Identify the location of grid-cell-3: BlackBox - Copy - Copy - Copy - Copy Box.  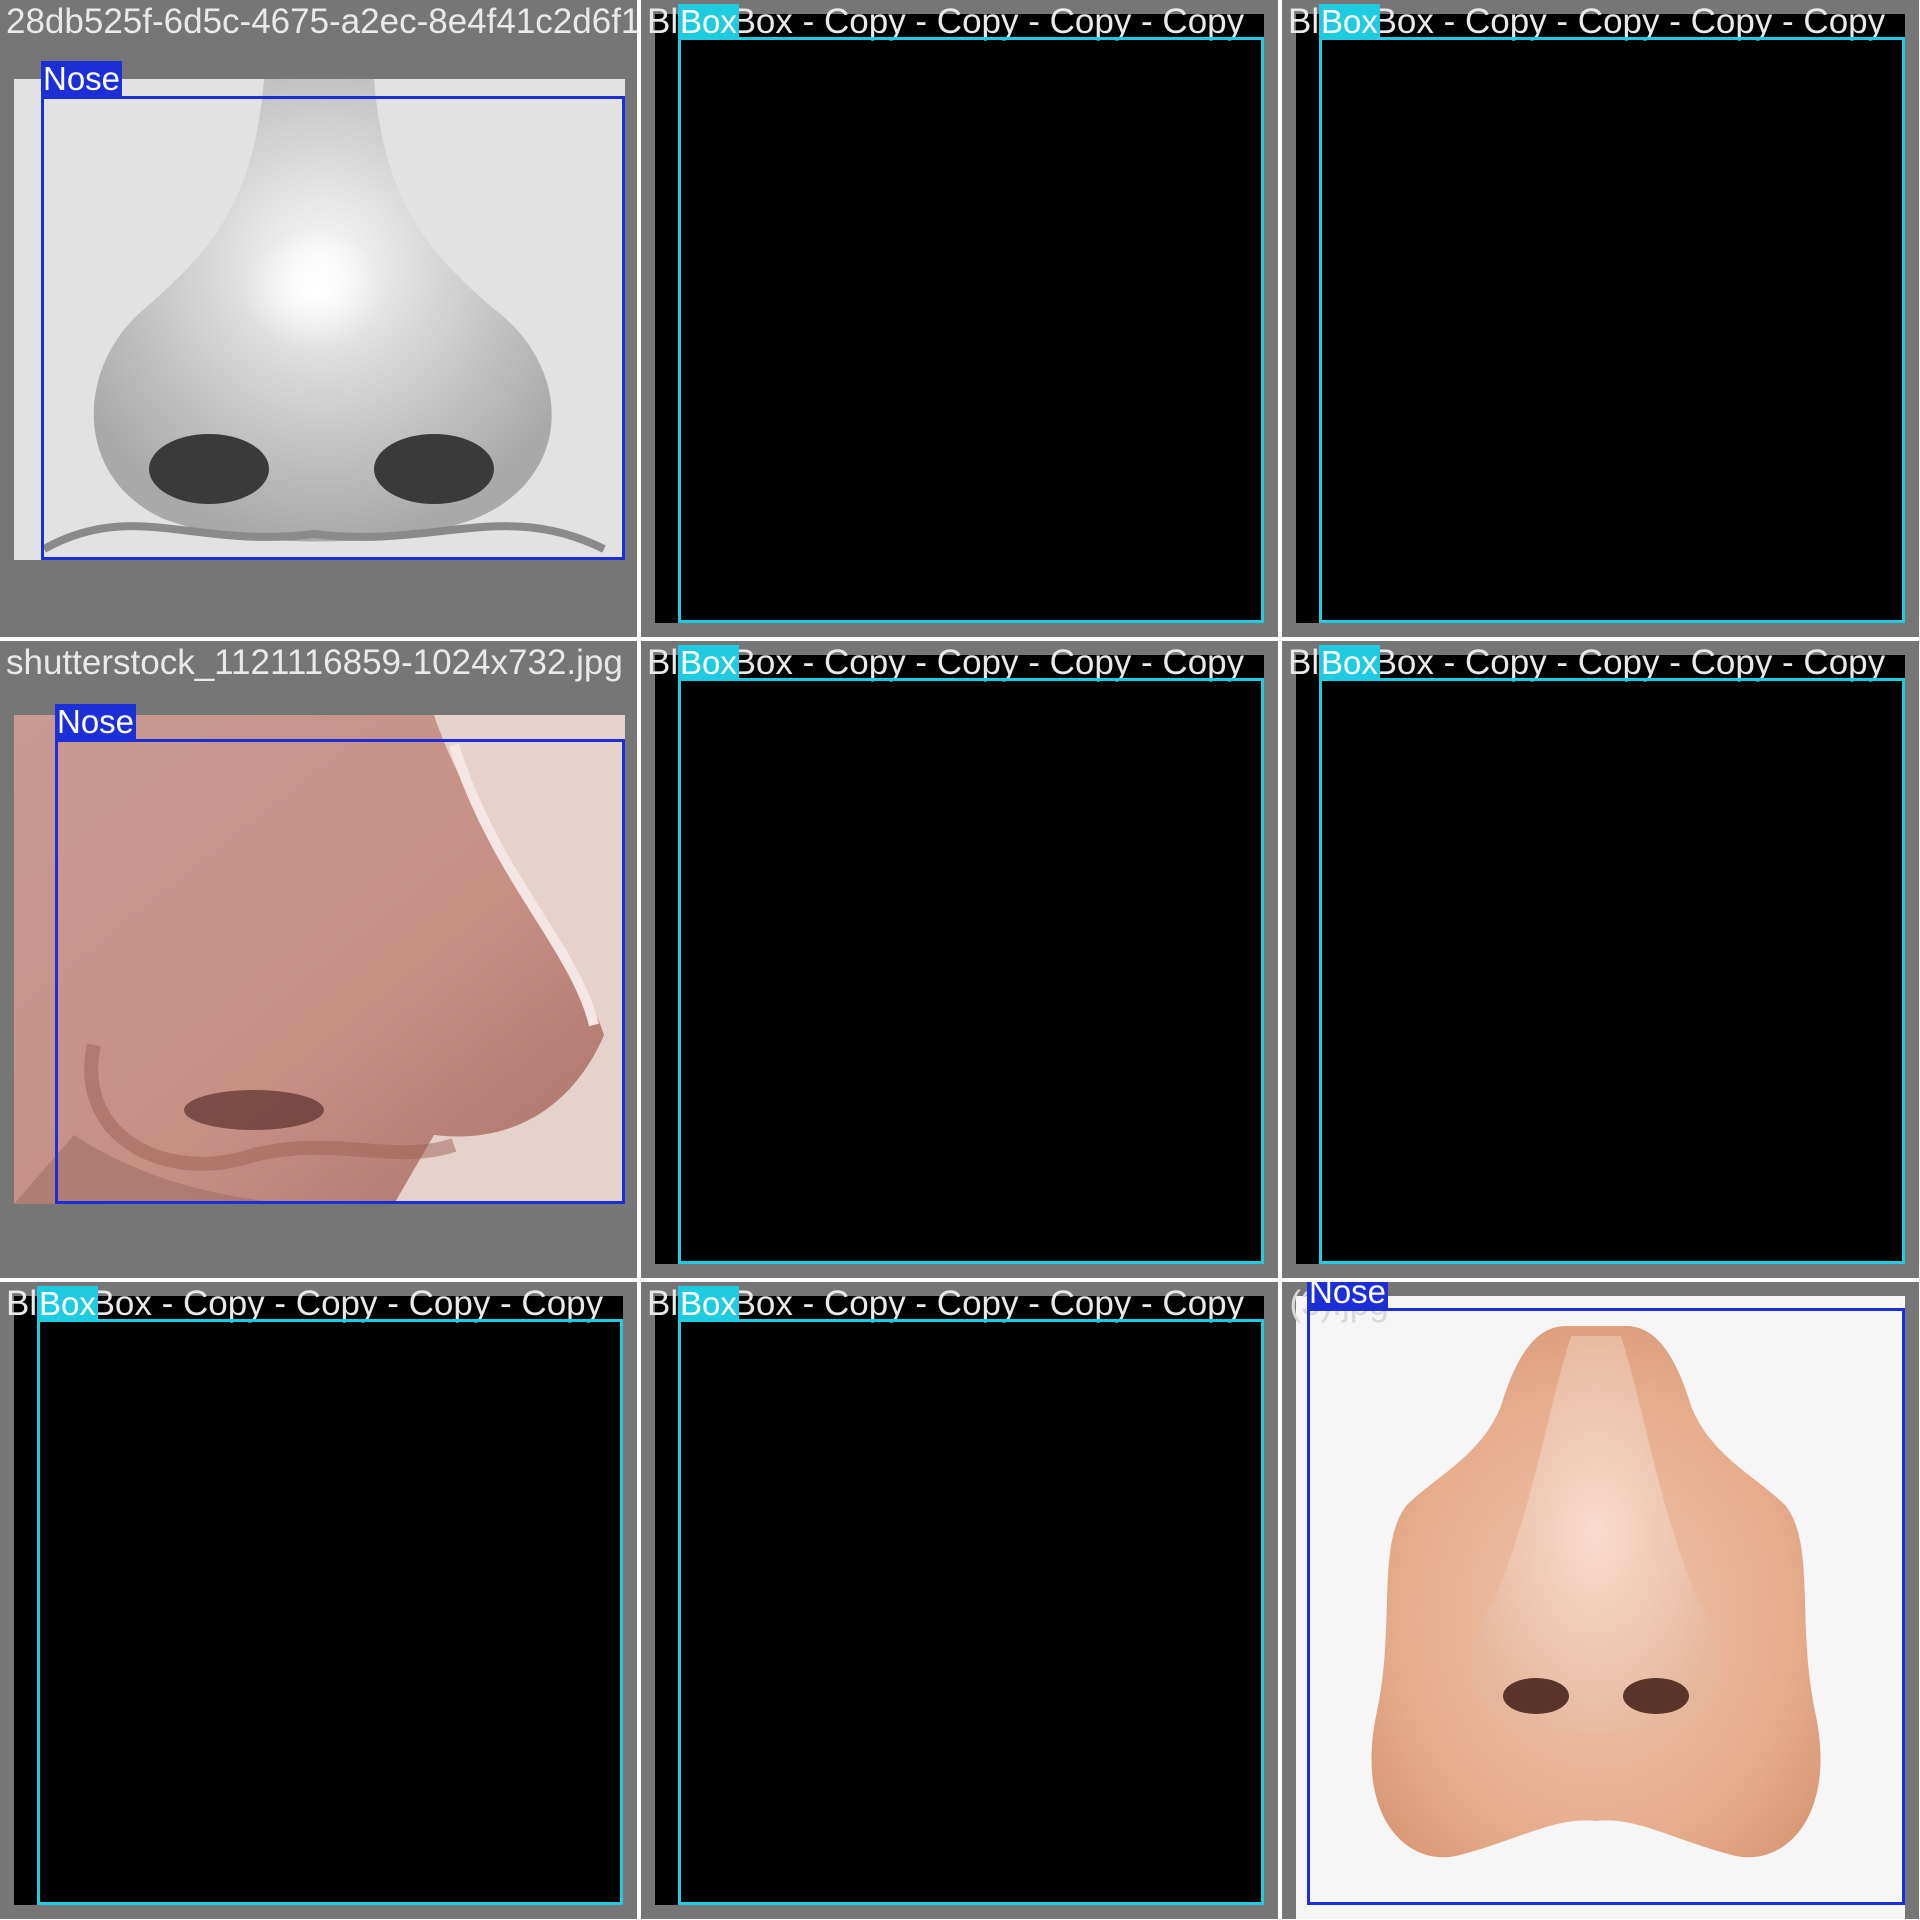
(1600, 318).